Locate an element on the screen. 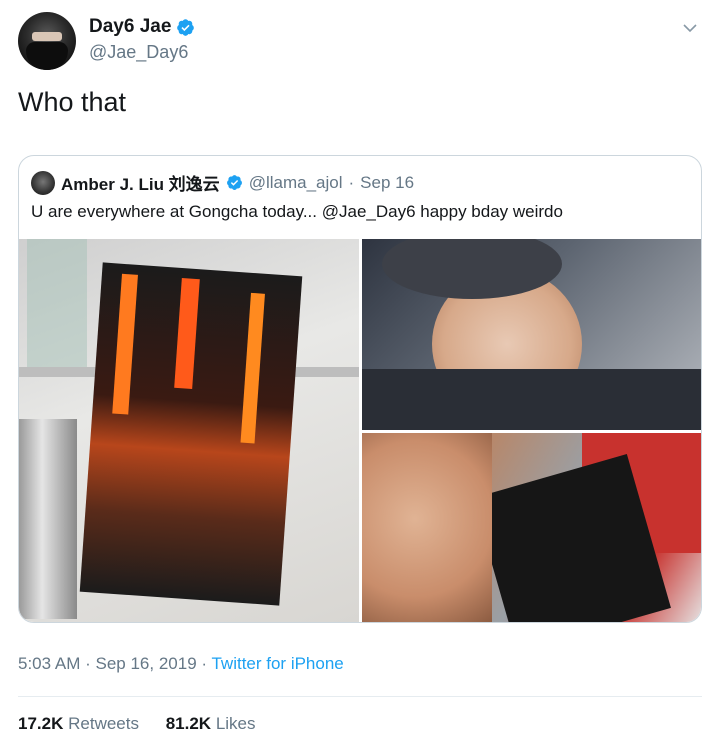 Image resolution: width=720 pixels, height=754 pixels. author-avatar is located at coordinates (47, 41).